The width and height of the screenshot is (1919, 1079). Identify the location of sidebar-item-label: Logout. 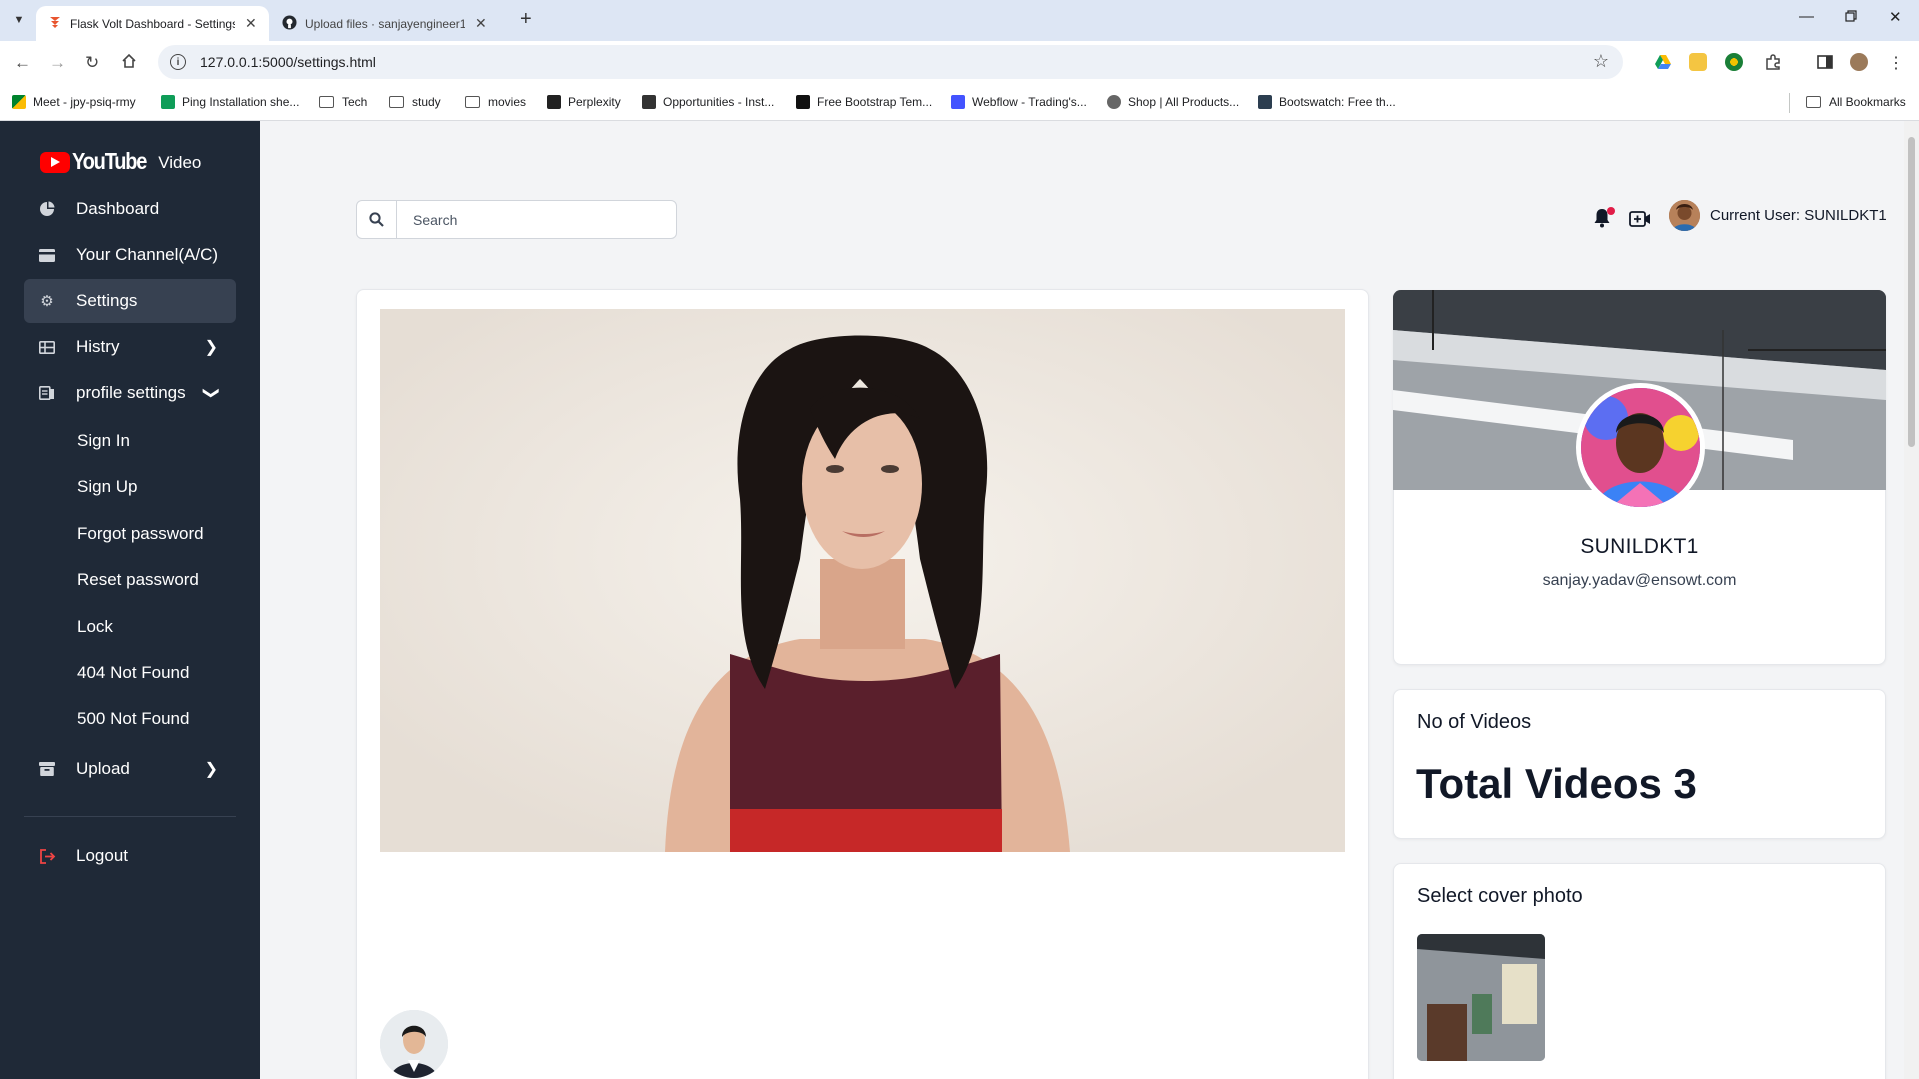
(102, 855).